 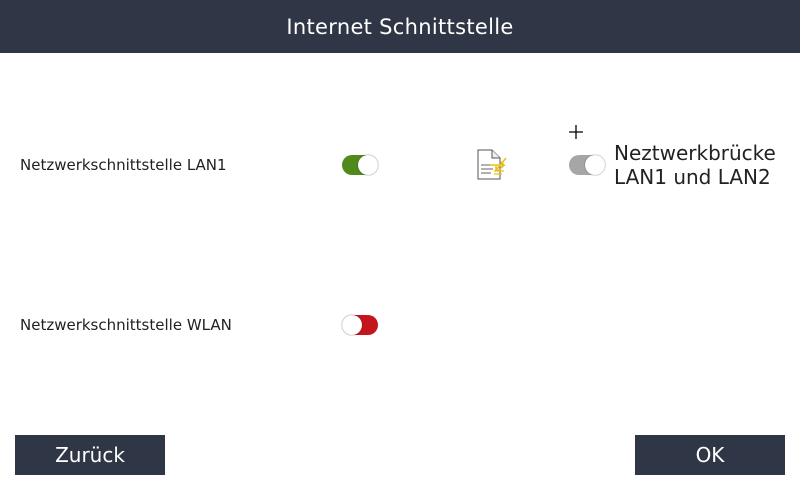 What do you see at coordinates (576, 132) in the screenshot?
I see `crosshair-cursor-icon` at bounding box center [576, 132].